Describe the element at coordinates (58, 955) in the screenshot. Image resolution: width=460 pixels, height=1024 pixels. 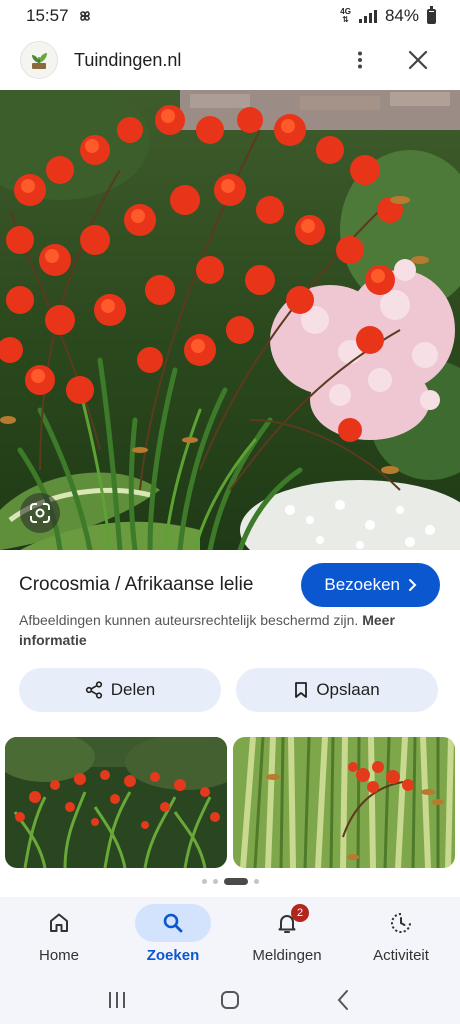
I see `nav-home-label: Home` at that location.